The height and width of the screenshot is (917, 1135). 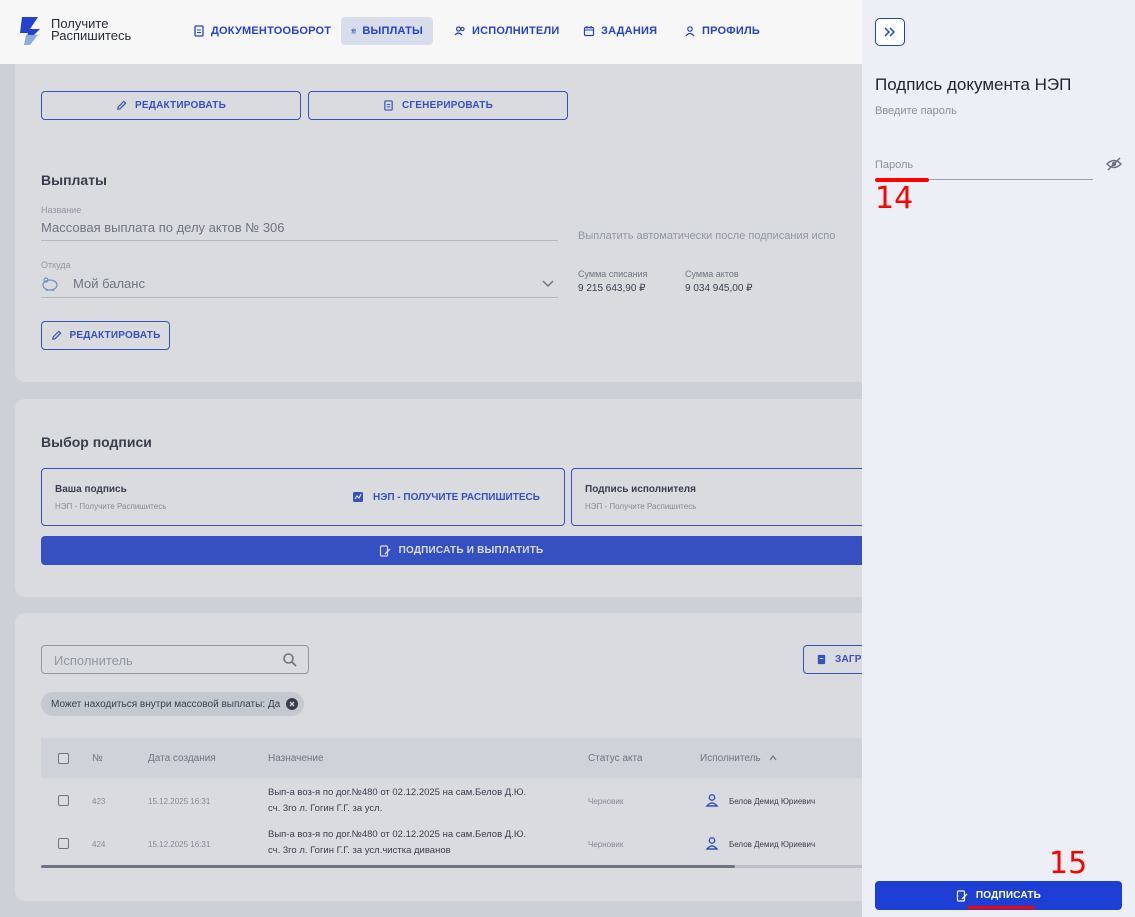 What do you see at coordinates (1068, 863) in the screenshot?
I see `annotation-15: 15` at bounding box center [1068, 863].